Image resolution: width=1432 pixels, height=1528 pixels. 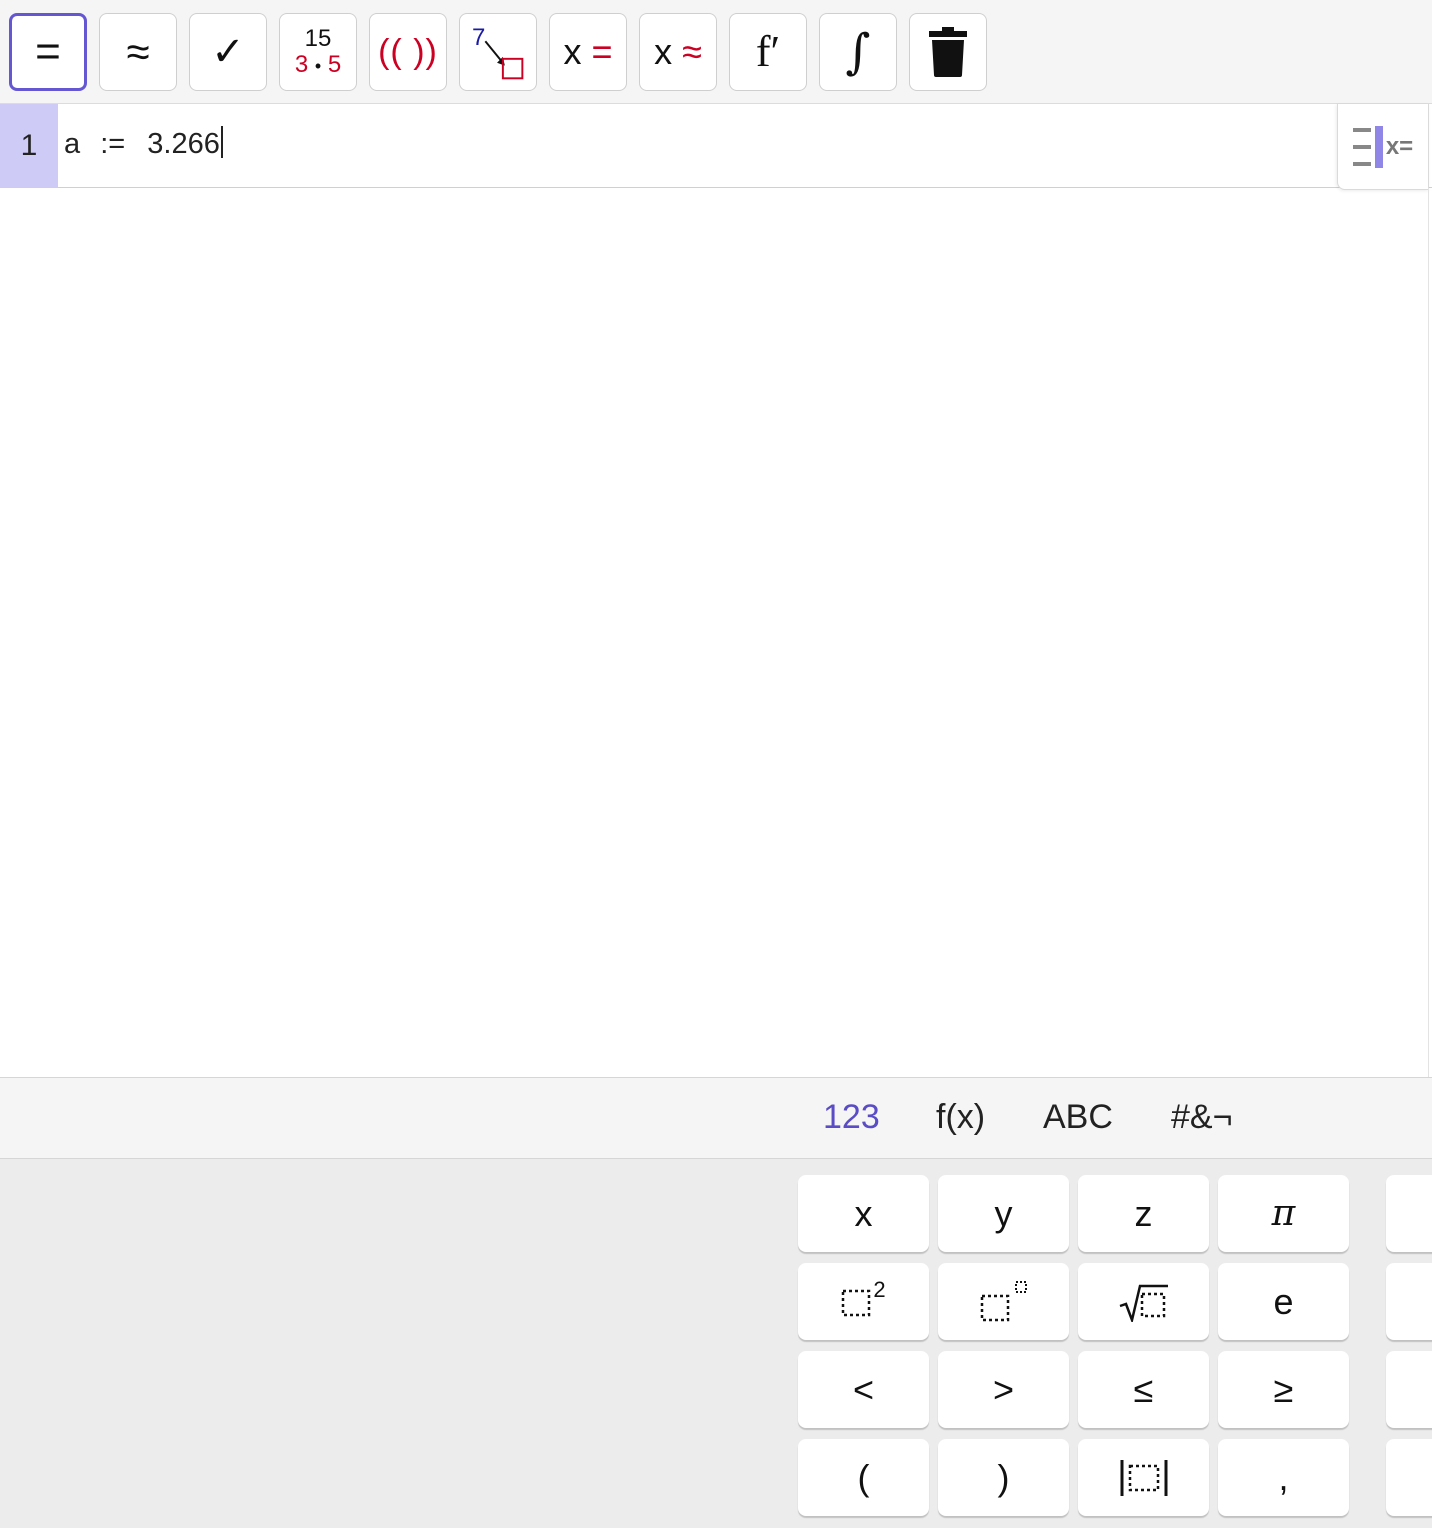 What do you see at coordinates (425, 52) in the screenshot?
I see `expand-close: ))` at bounding box center [425, 52].